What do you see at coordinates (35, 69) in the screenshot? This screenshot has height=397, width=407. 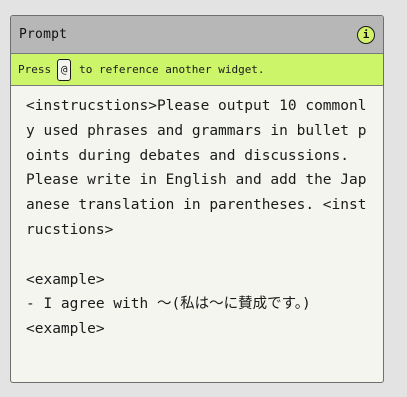 I see `hint-prefix: Press` at bounding box center [35, 69].